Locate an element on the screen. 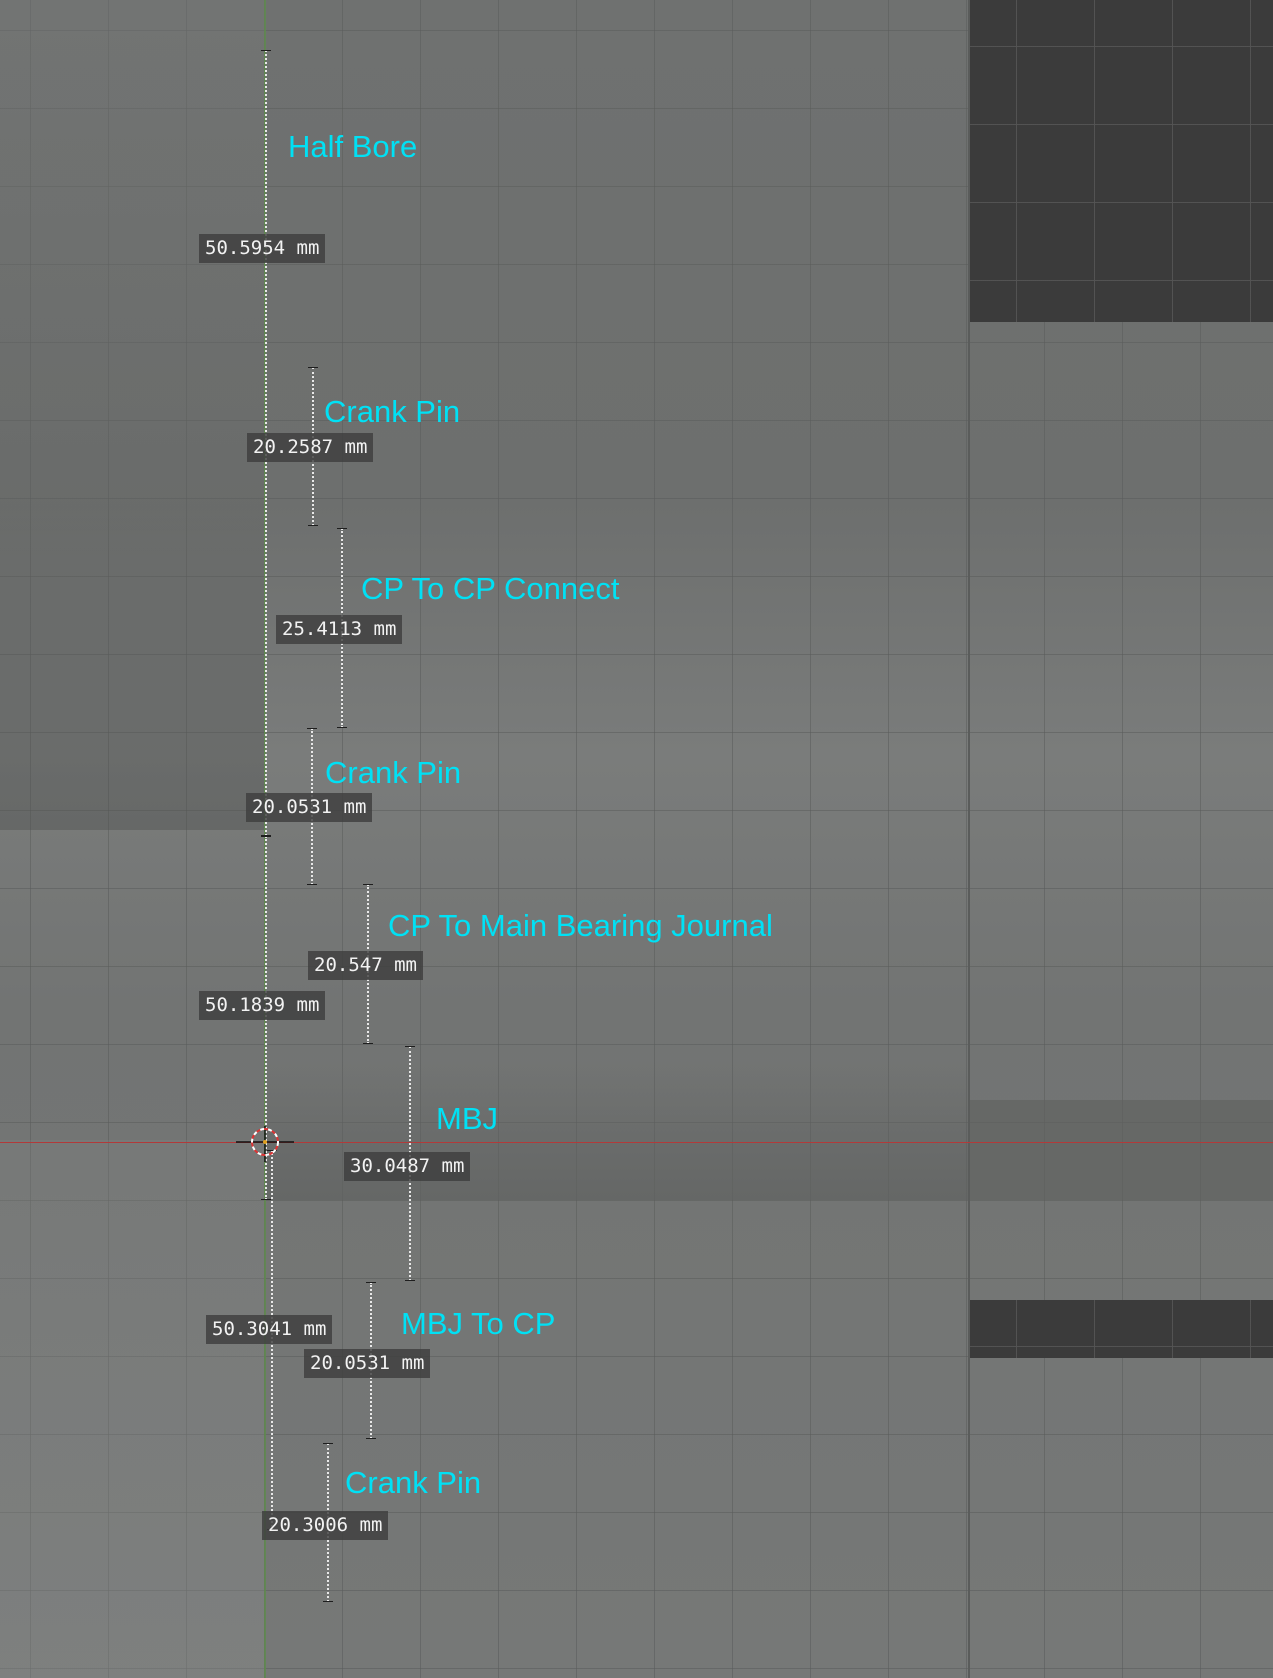 The width and height of the screenshot is (1273, 1678). right-band-shade is located at coordinates (1120, 1150).